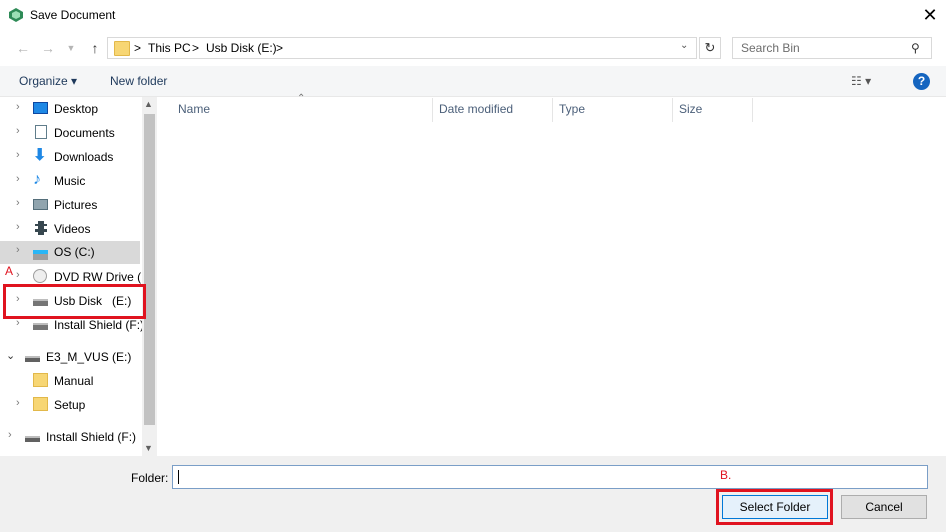 This screenshot has height=532, width=946. I want to click on tree-item-setup: › Setup, so click(70, 405).